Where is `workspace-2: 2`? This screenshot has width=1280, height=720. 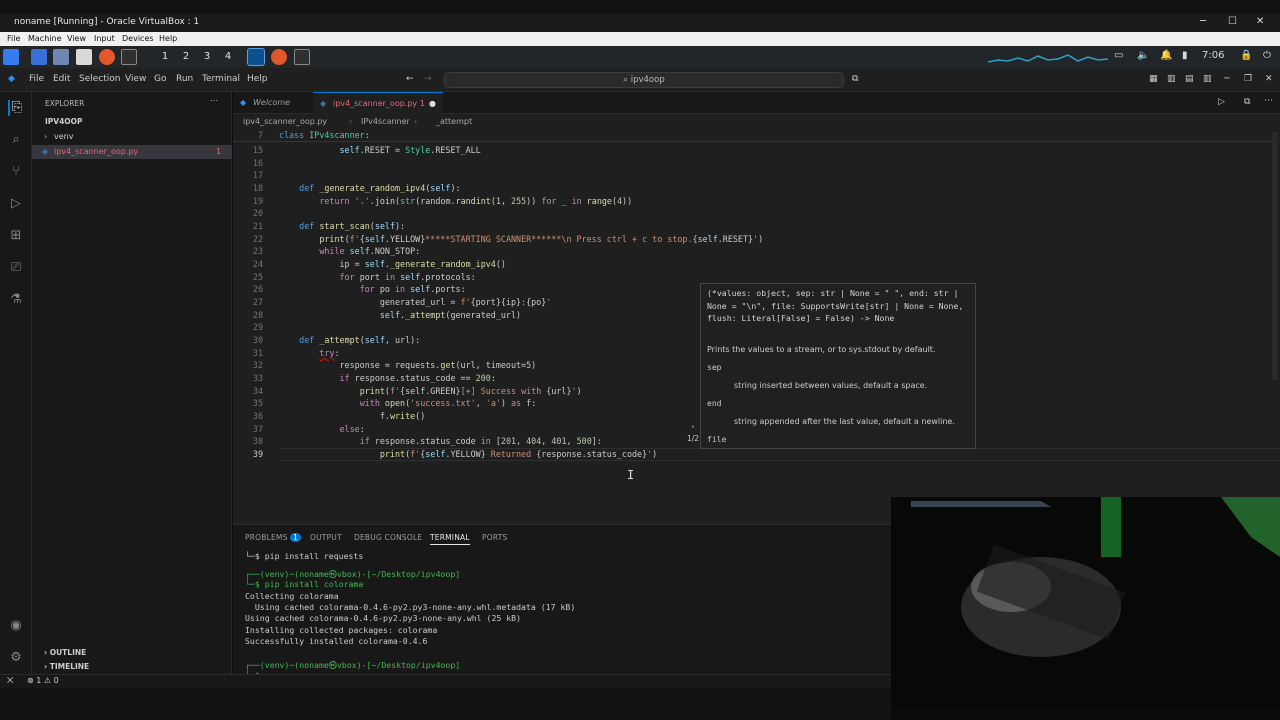
workspace-2: 2 is located at coordinates (186, 57).